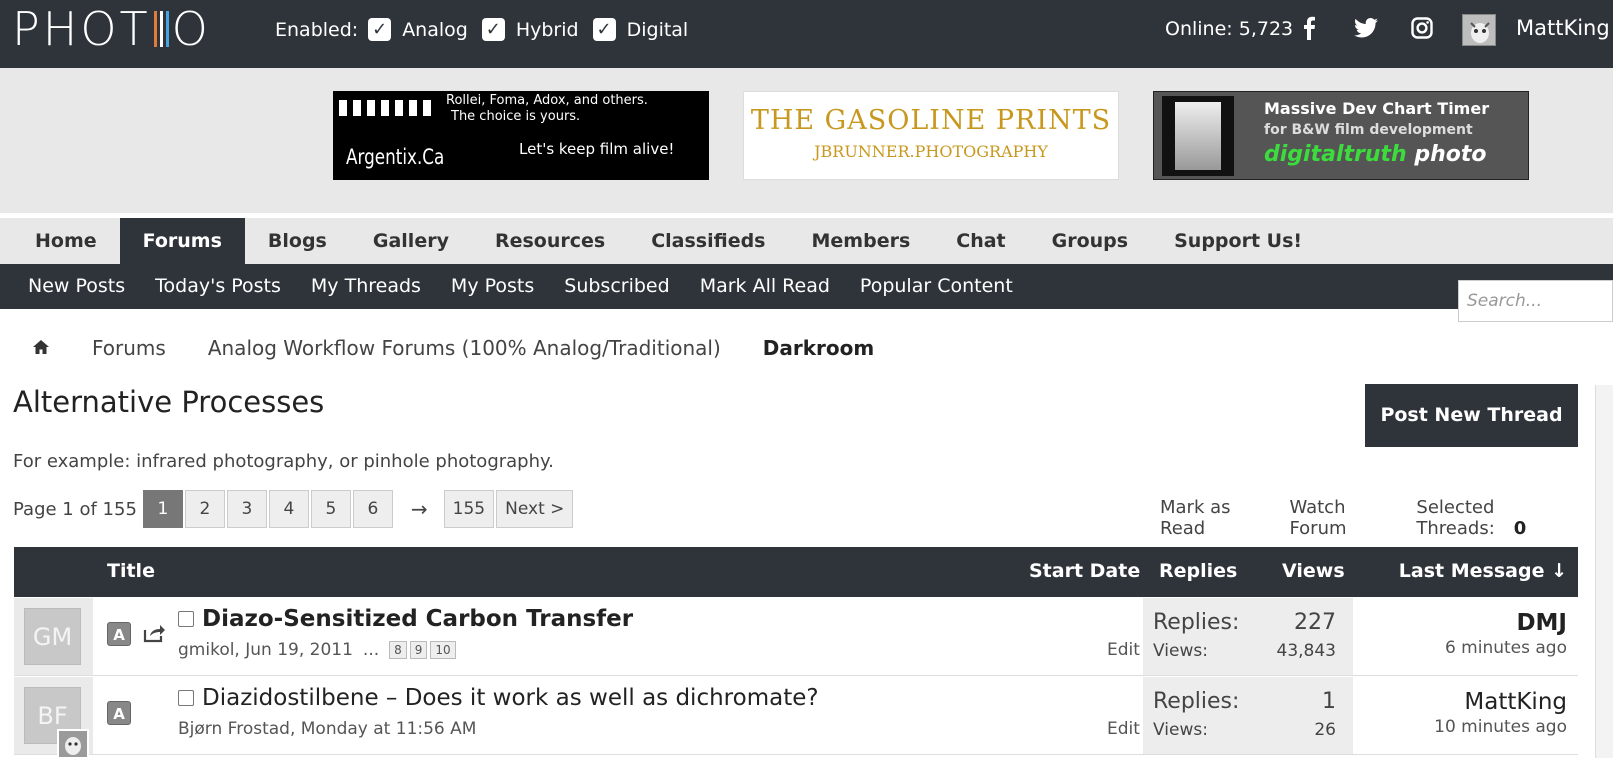 The height and width of the screenshot is (761, 1613). What do you see at coordinates (535, 509) in the screenshot?
I see `next-page-link: Next >` at bounding box center [535, 509].